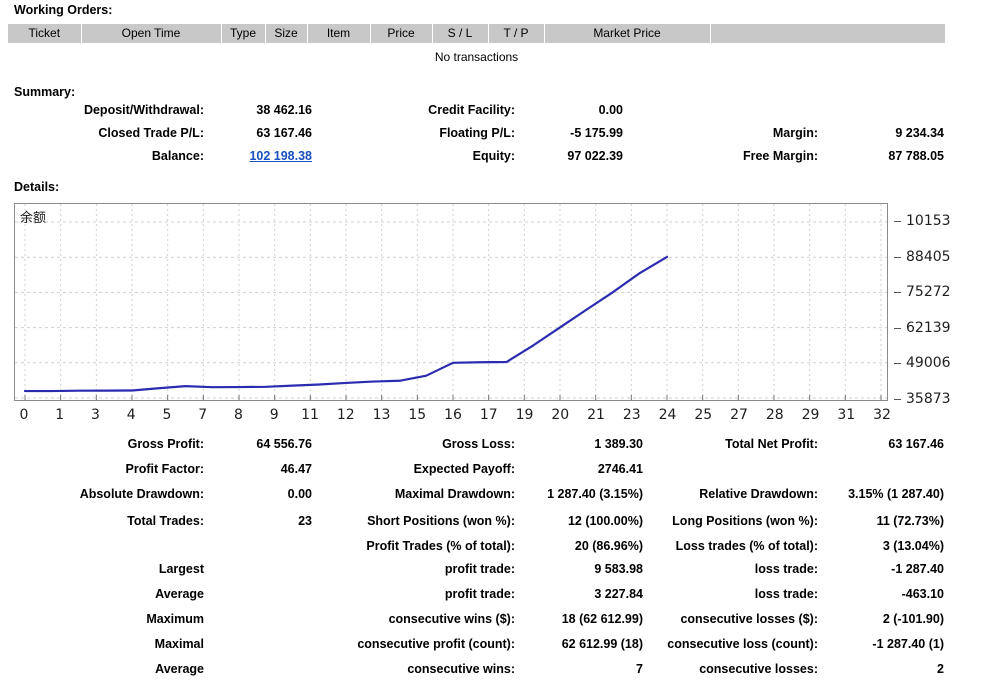 This screenshot has width=1000, height=687. Describe the element at coordinates (774, 415) in the screenshot. I see `x-axis-tick-label: 28` at that location.